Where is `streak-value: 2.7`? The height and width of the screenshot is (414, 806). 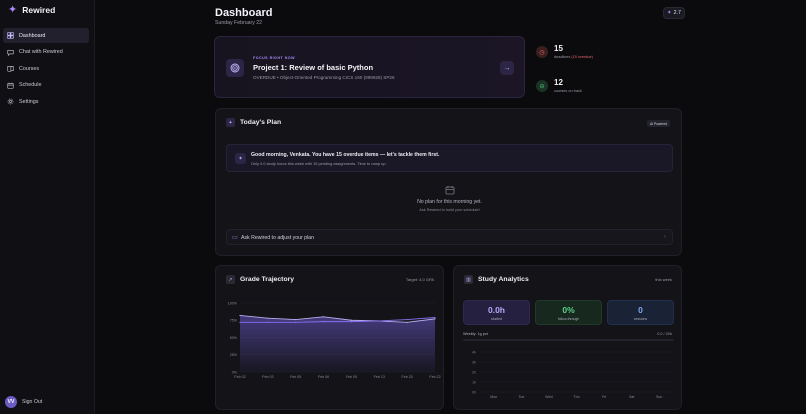
streak-value: 2.7 is located at coordinates (677, 13).